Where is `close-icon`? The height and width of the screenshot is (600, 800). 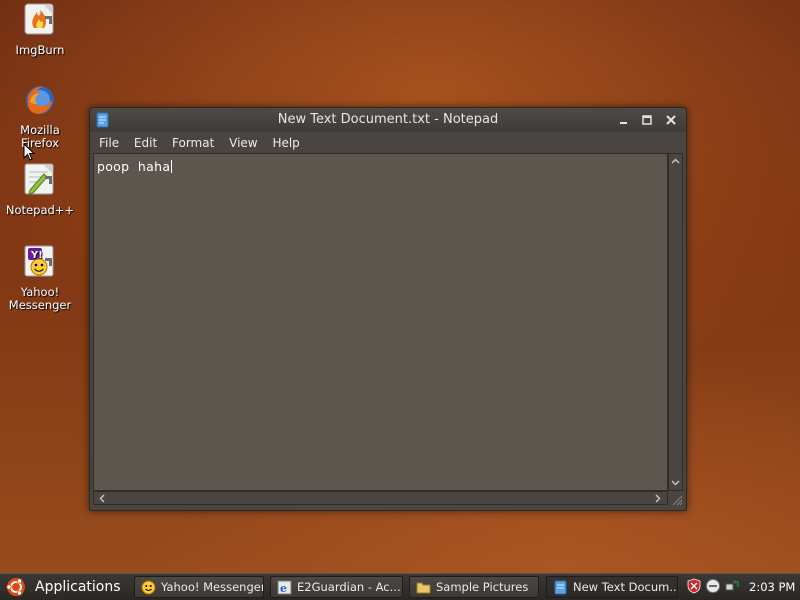
close-icon is located at coordinates (671, 120).